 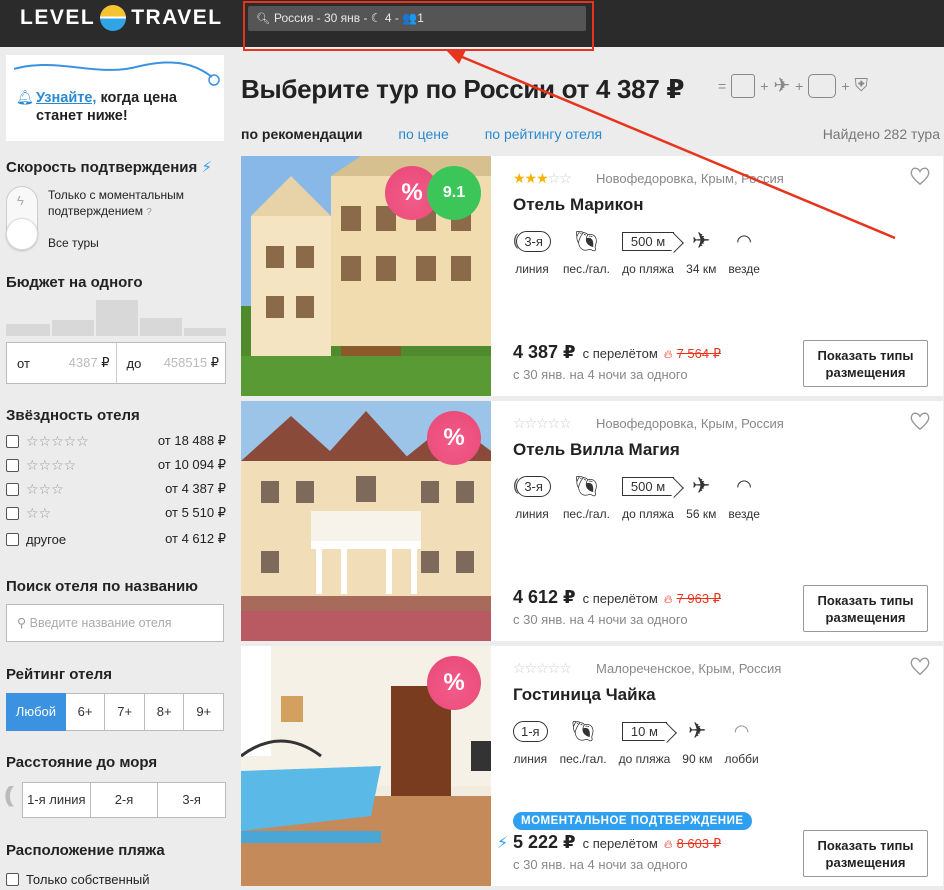 I want to click on search-icon: ⚲, so click(x=22, y=623).